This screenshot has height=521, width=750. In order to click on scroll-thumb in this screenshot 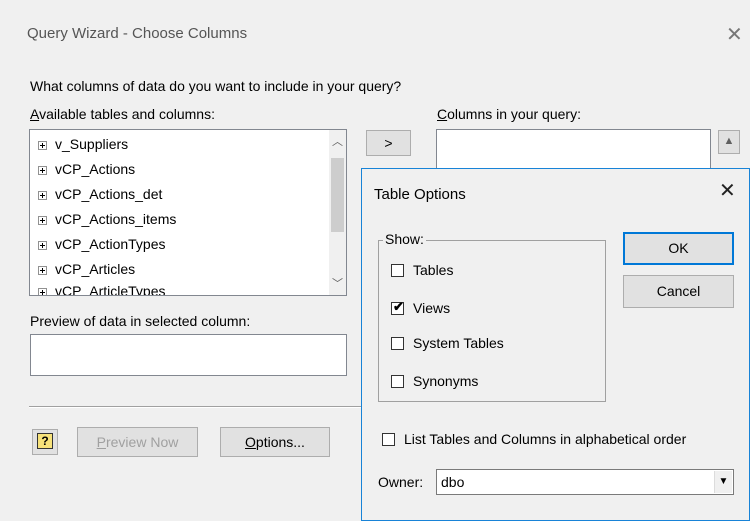, I will do `click(337, 195)`.